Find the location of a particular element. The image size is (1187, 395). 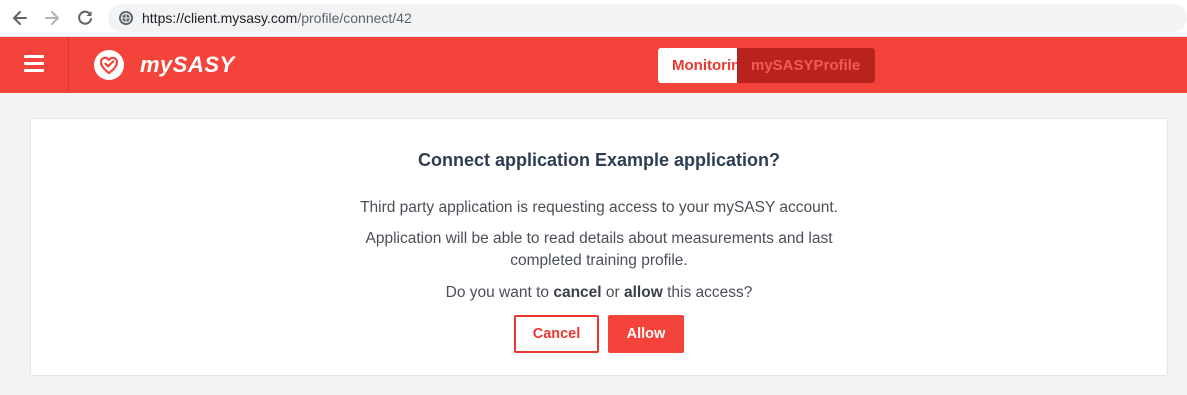

question-allow: allow is located at coordinates (643, 292).